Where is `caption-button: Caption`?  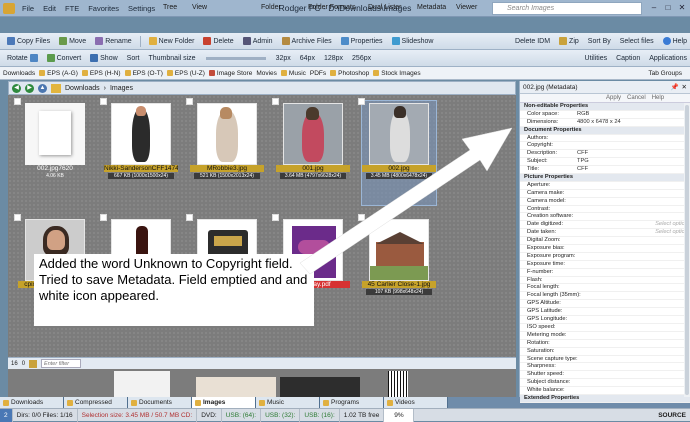 caption-button: Caption is located at coordinates (628, 58).